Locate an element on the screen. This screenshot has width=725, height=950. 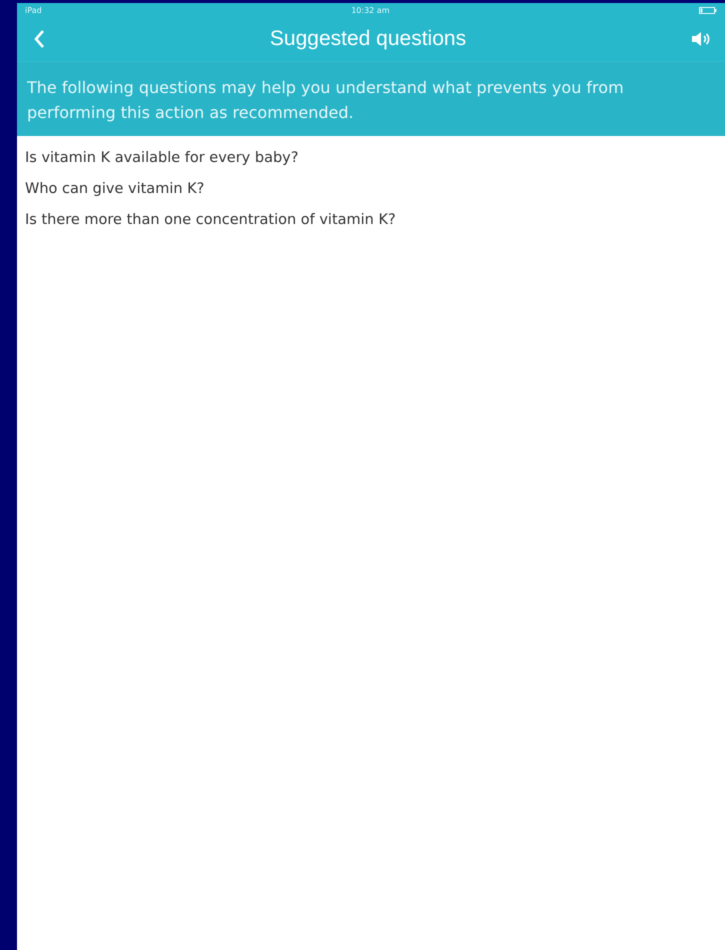
carrier-label: iPad is located at coordinates (33, 10).